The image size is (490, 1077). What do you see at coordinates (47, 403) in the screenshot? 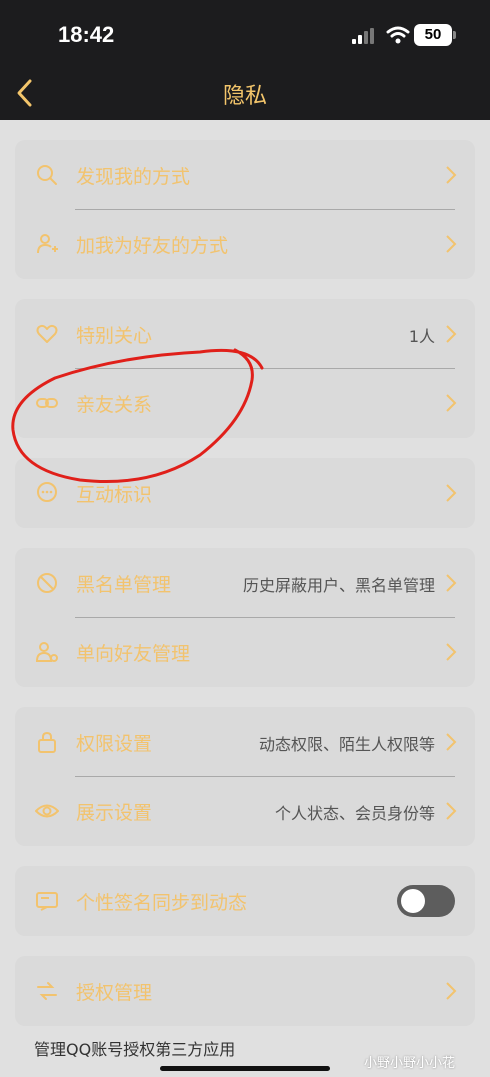
I see `link-icon` at bounding box center [47, 403].